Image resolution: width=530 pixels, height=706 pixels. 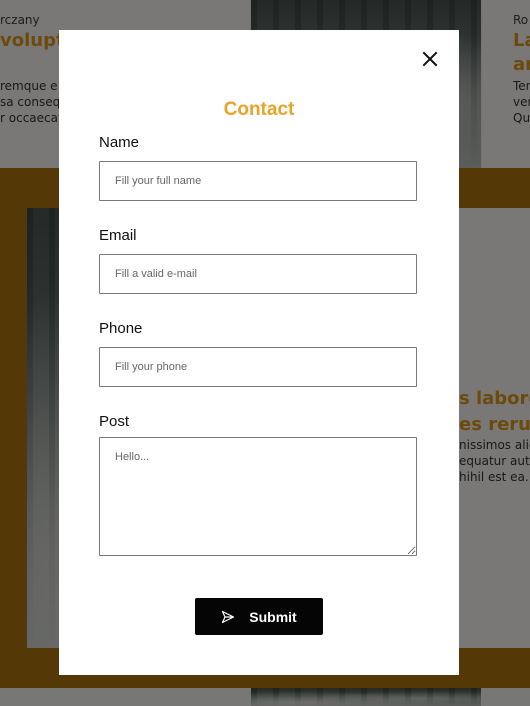 I want to click on modal-title: Contact, so click(x=259, y=109).